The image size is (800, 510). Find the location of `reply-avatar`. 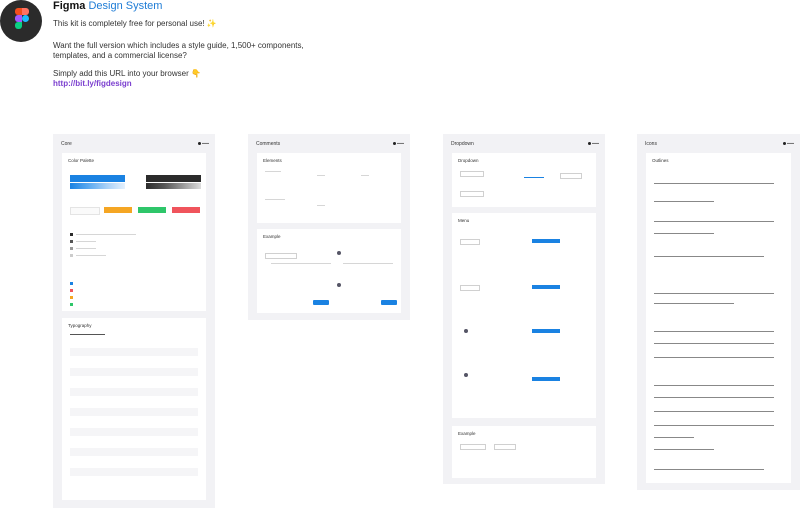

reply-avatar is located at coordinates (339, 285).